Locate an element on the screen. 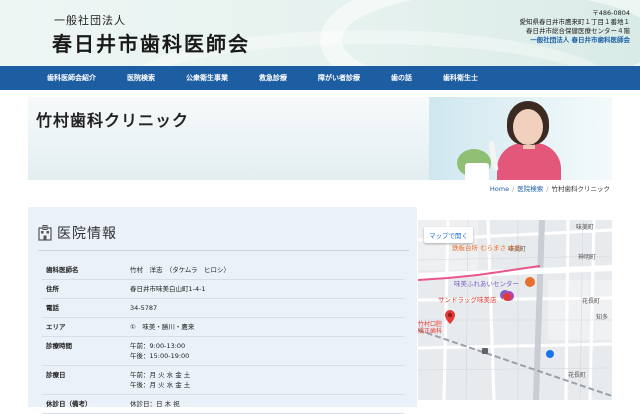 The image size is (640, 414). field-label: 電話 is located at coordinates (83, 308).